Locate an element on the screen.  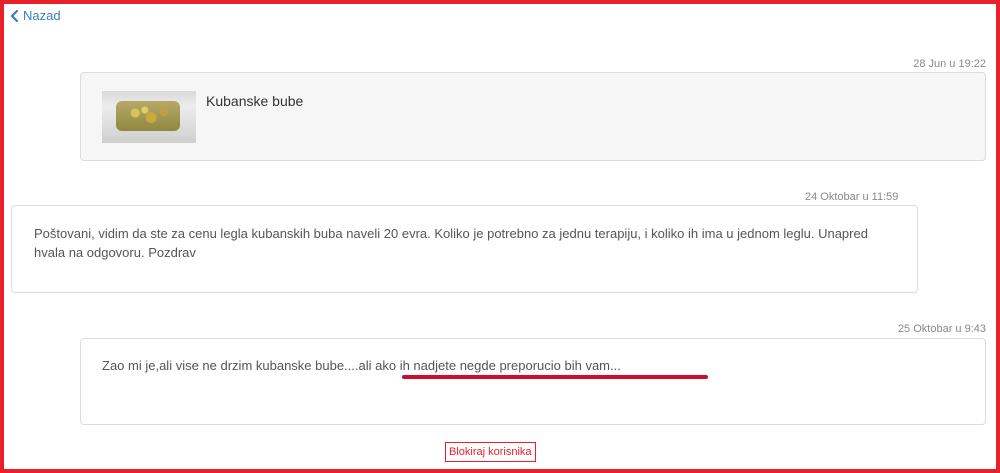
back-link: Nazad is located at coordinates (35, 15).